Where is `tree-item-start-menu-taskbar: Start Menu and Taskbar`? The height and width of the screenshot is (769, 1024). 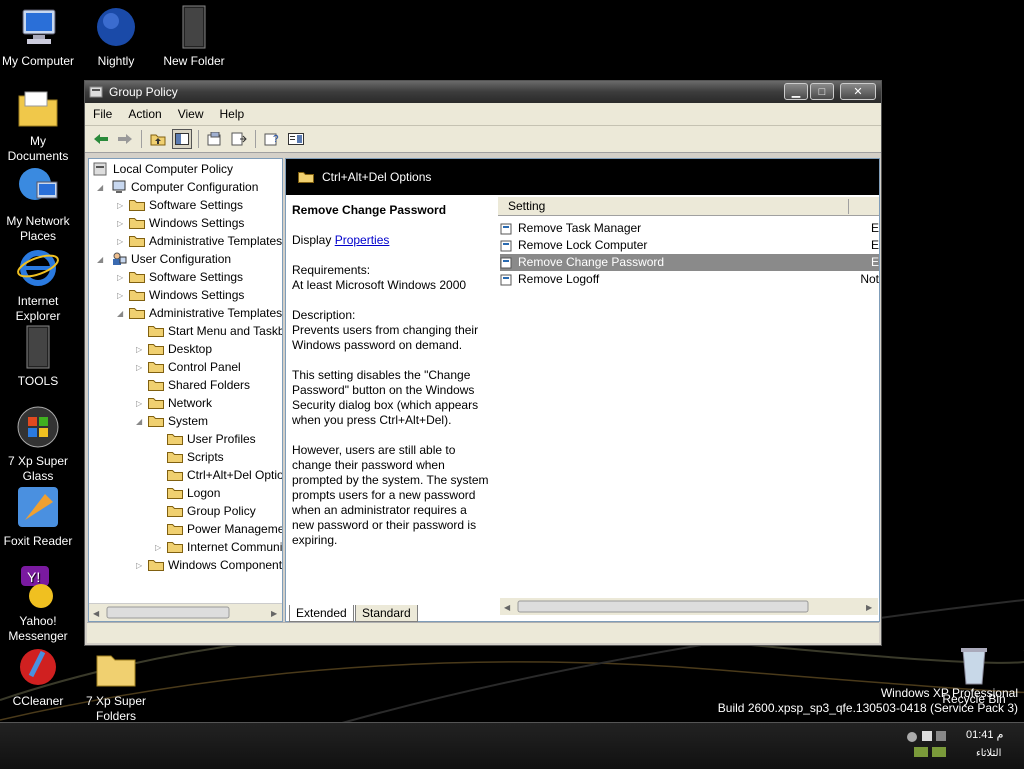
tree-item-start-menu-taskbar: Start Menu and Taskbar is located at coordinates (215, 331).